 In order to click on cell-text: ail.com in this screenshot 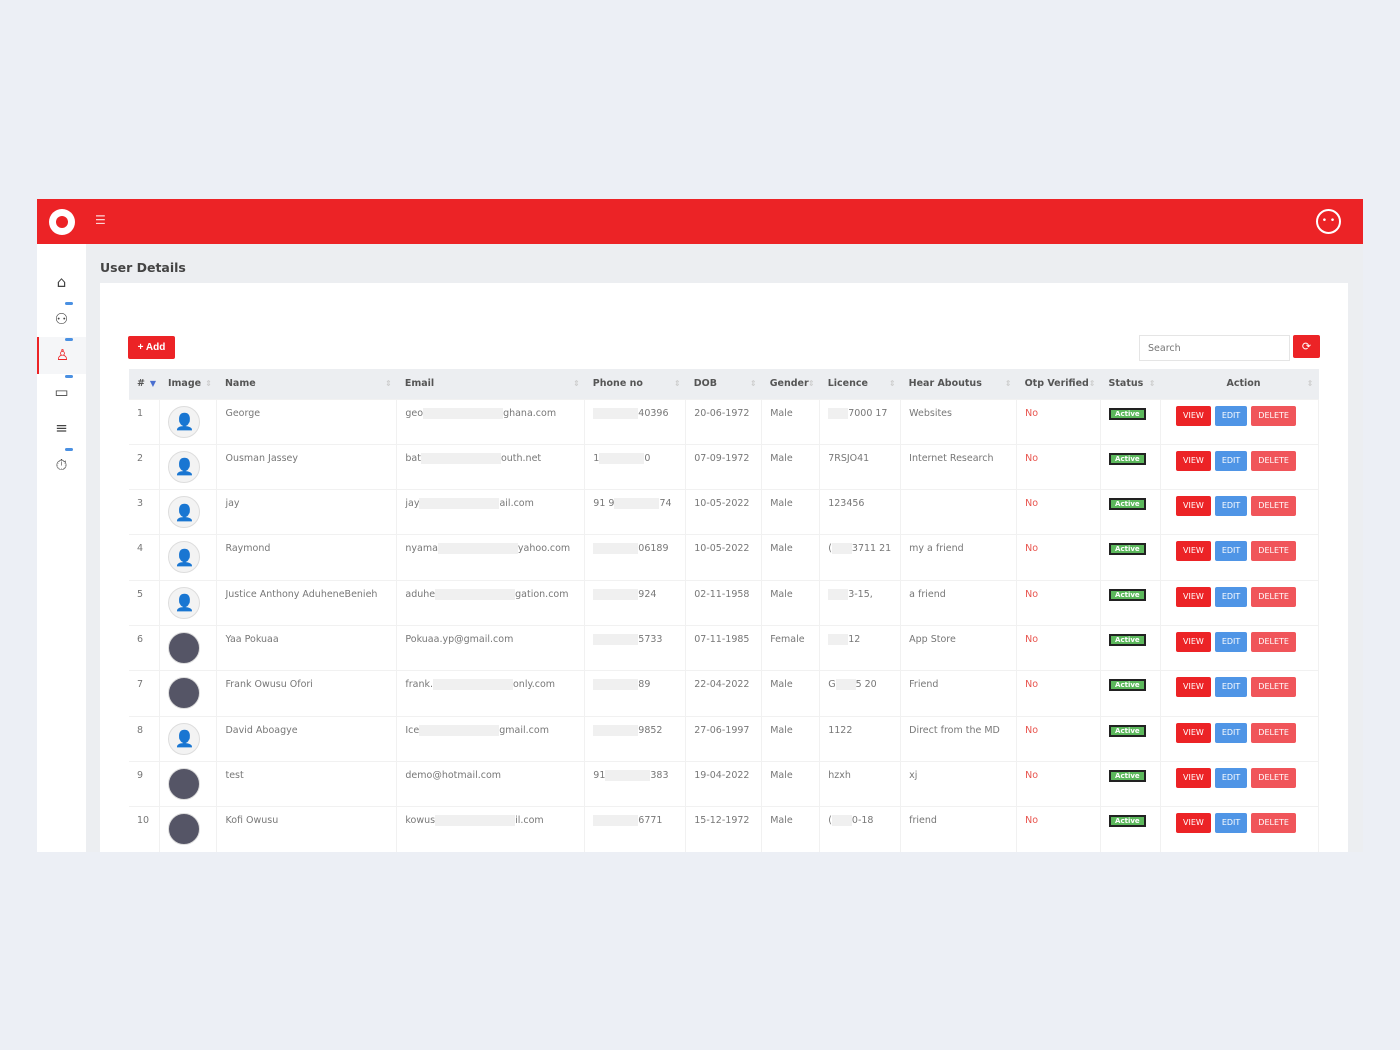, I will do `click(516, 504)`.